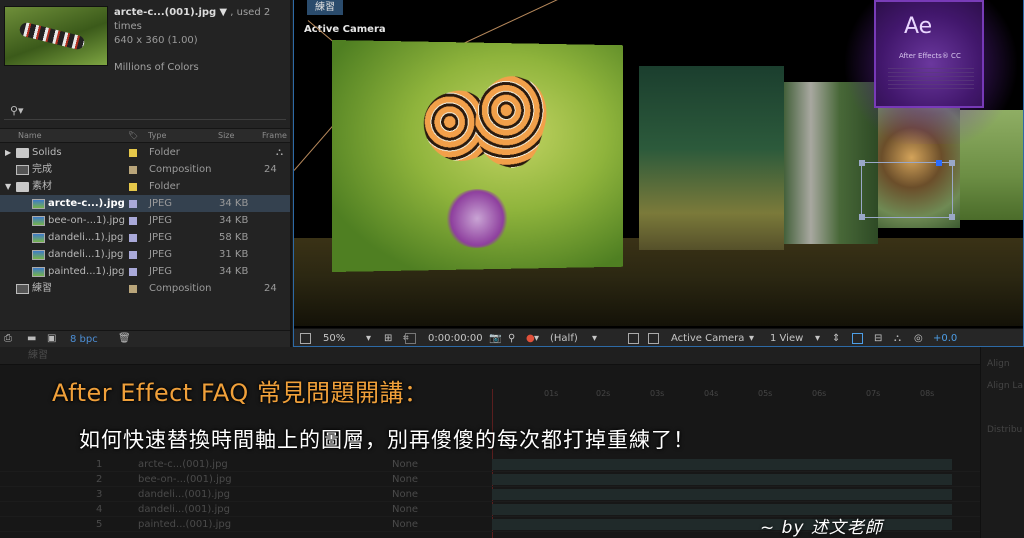 This screenshot has height=538, width=1024. What do you see at coordinates (8, 152) in the screenshot?
I see `expand-arrow-icon: ▶` at bounding box center [8, 152].